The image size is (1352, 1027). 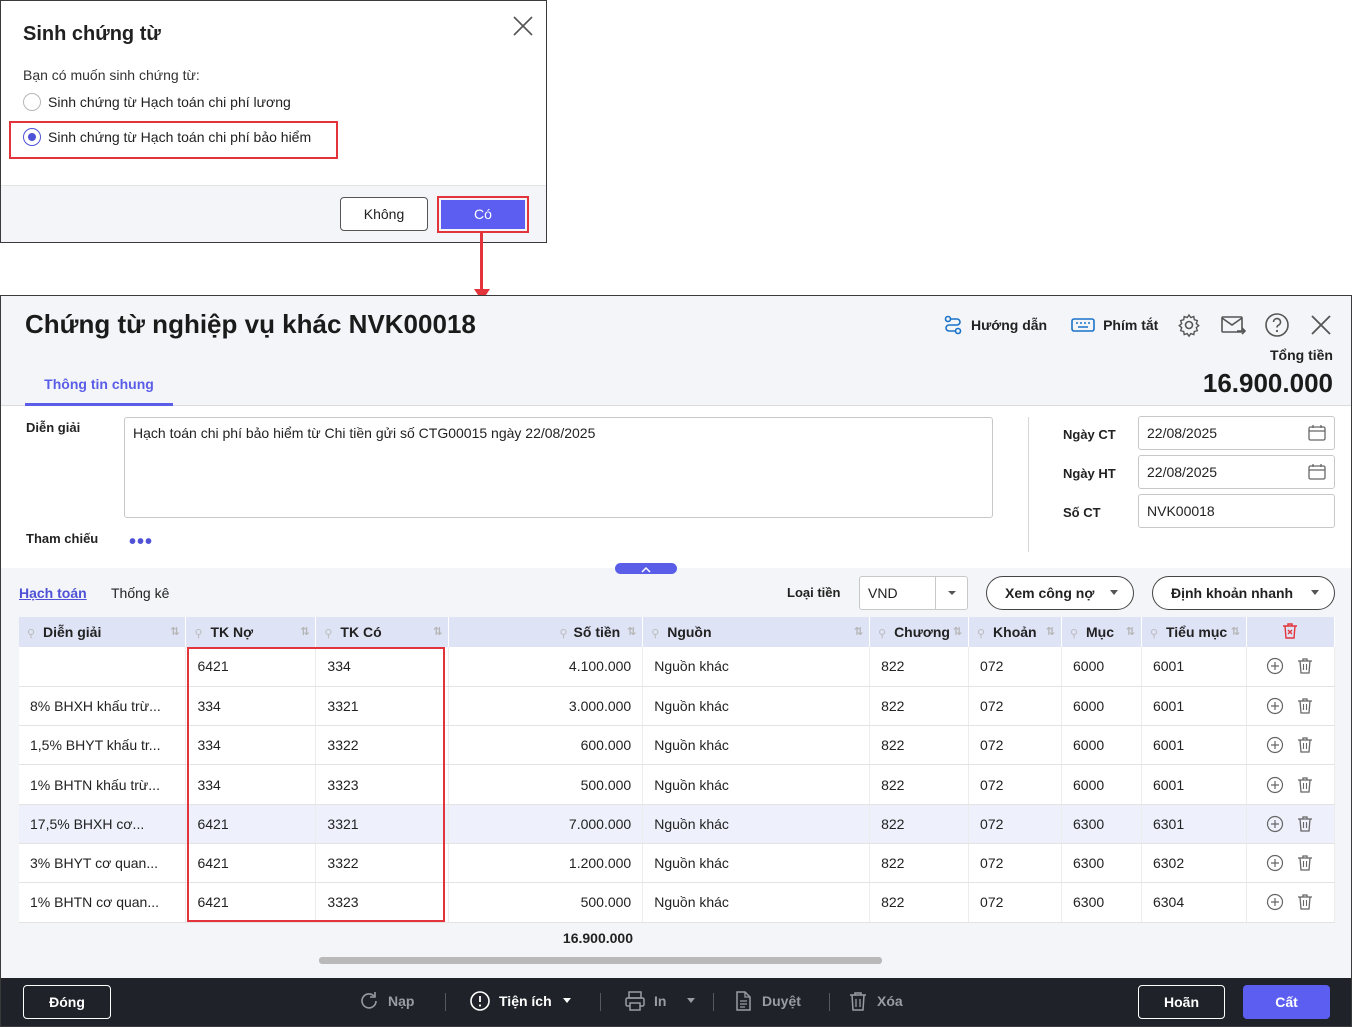 I want to click on radio-option-salary: Sinh chứng từ Hạch toán chi phí lương, so click(x=157, y=102).